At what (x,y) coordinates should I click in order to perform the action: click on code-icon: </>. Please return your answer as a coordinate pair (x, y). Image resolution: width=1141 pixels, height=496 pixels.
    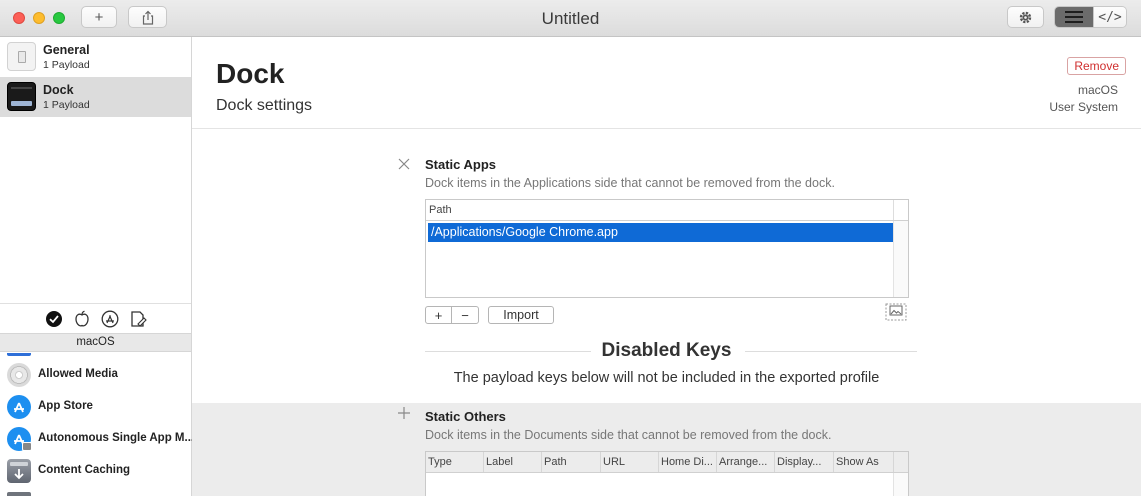
    Looking at the image, I should click on (1110, 17).